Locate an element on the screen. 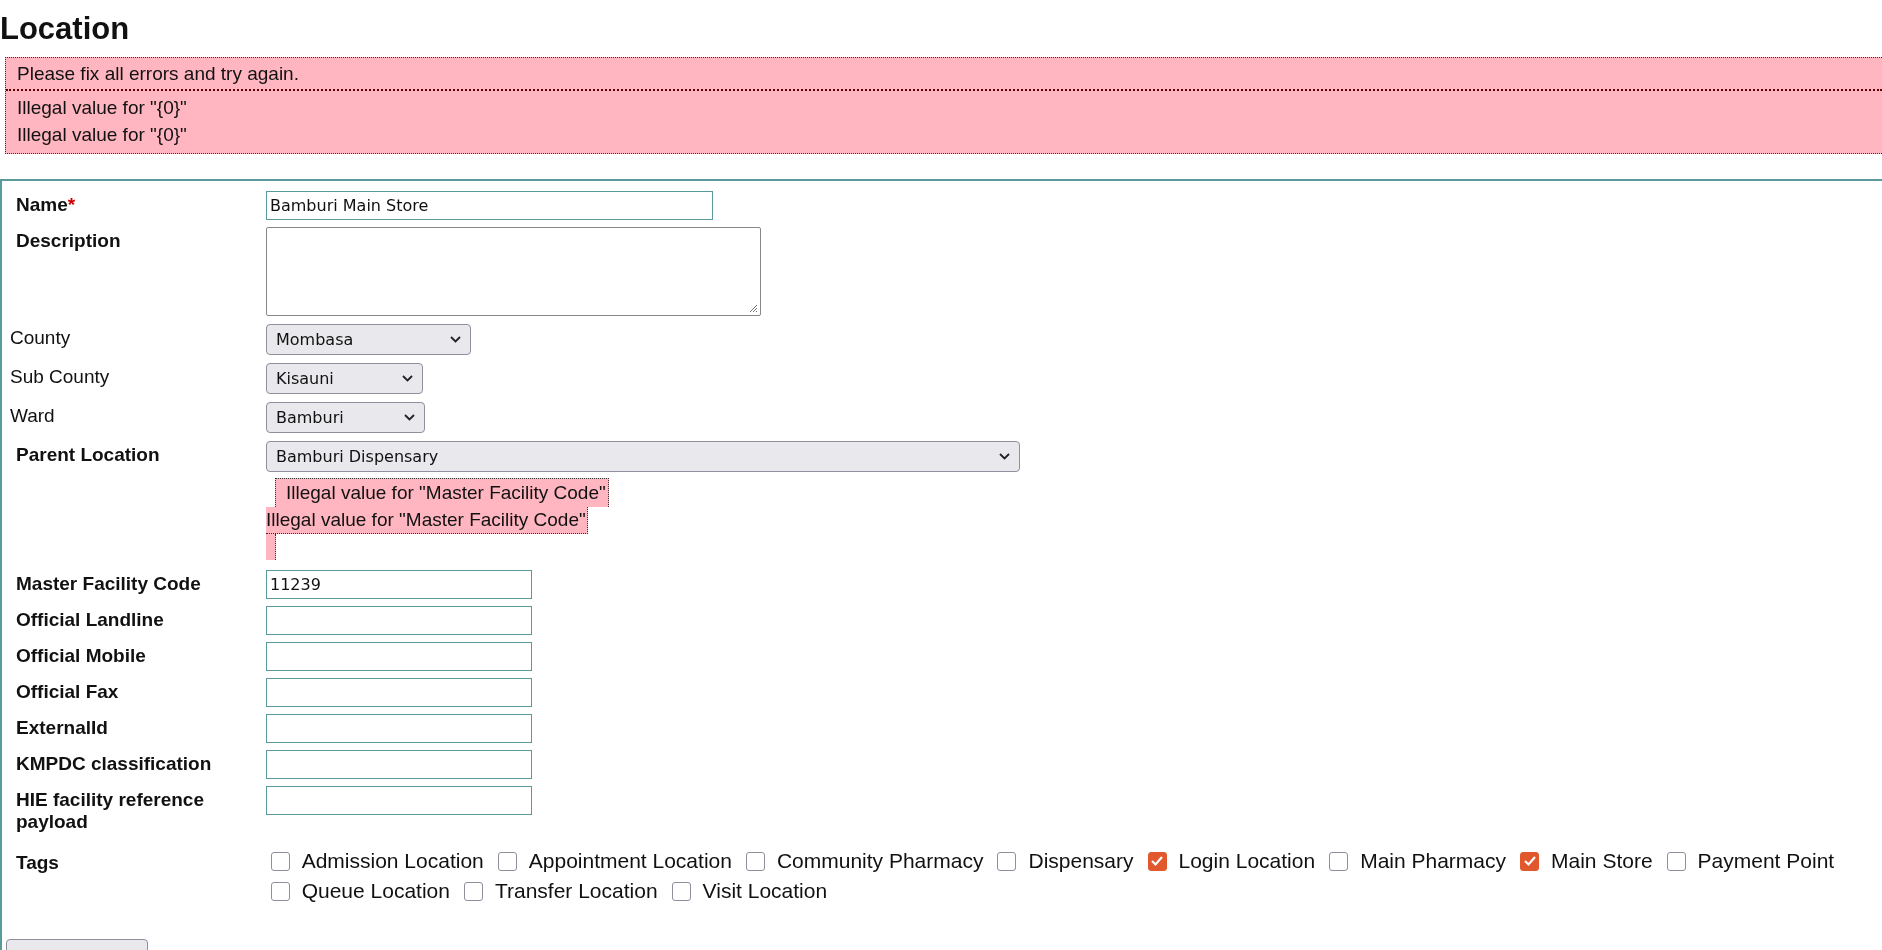 The image size is (1882, 950). field-label: Master Facility Code is located at coordinates (108, 583).